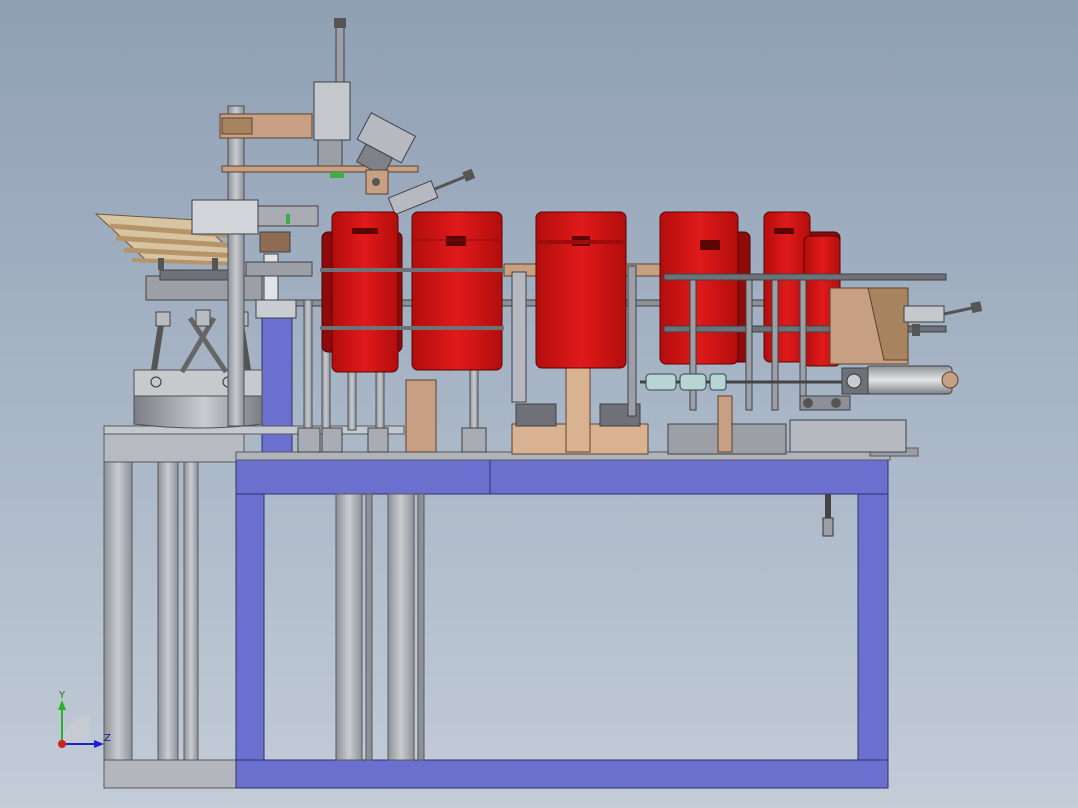 Image resolution: width=1078 pixels, height=808 pixels. Describe the element at coordinates (254, 430) in the screenshot. I see `left-top-plate` at that location.